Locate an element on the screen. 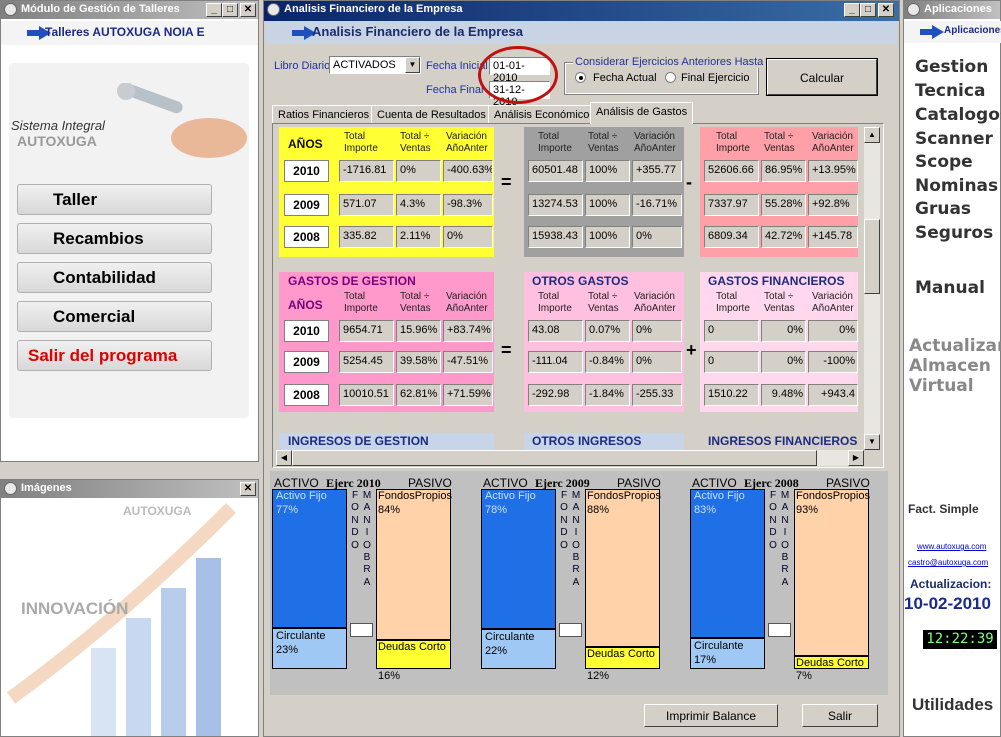  fact-simple-link: Fact. Simple is located at coordinates (943, 509).